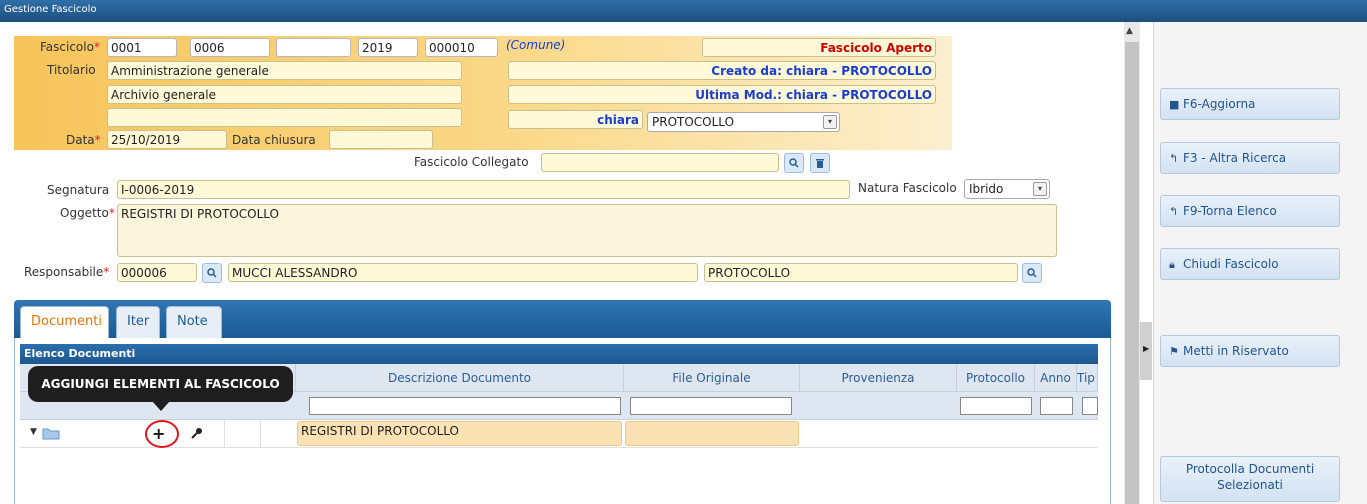 The width and height of the screenshot is (1367, 504). I want to click on tab-iter: Iter, so click(138, 322).